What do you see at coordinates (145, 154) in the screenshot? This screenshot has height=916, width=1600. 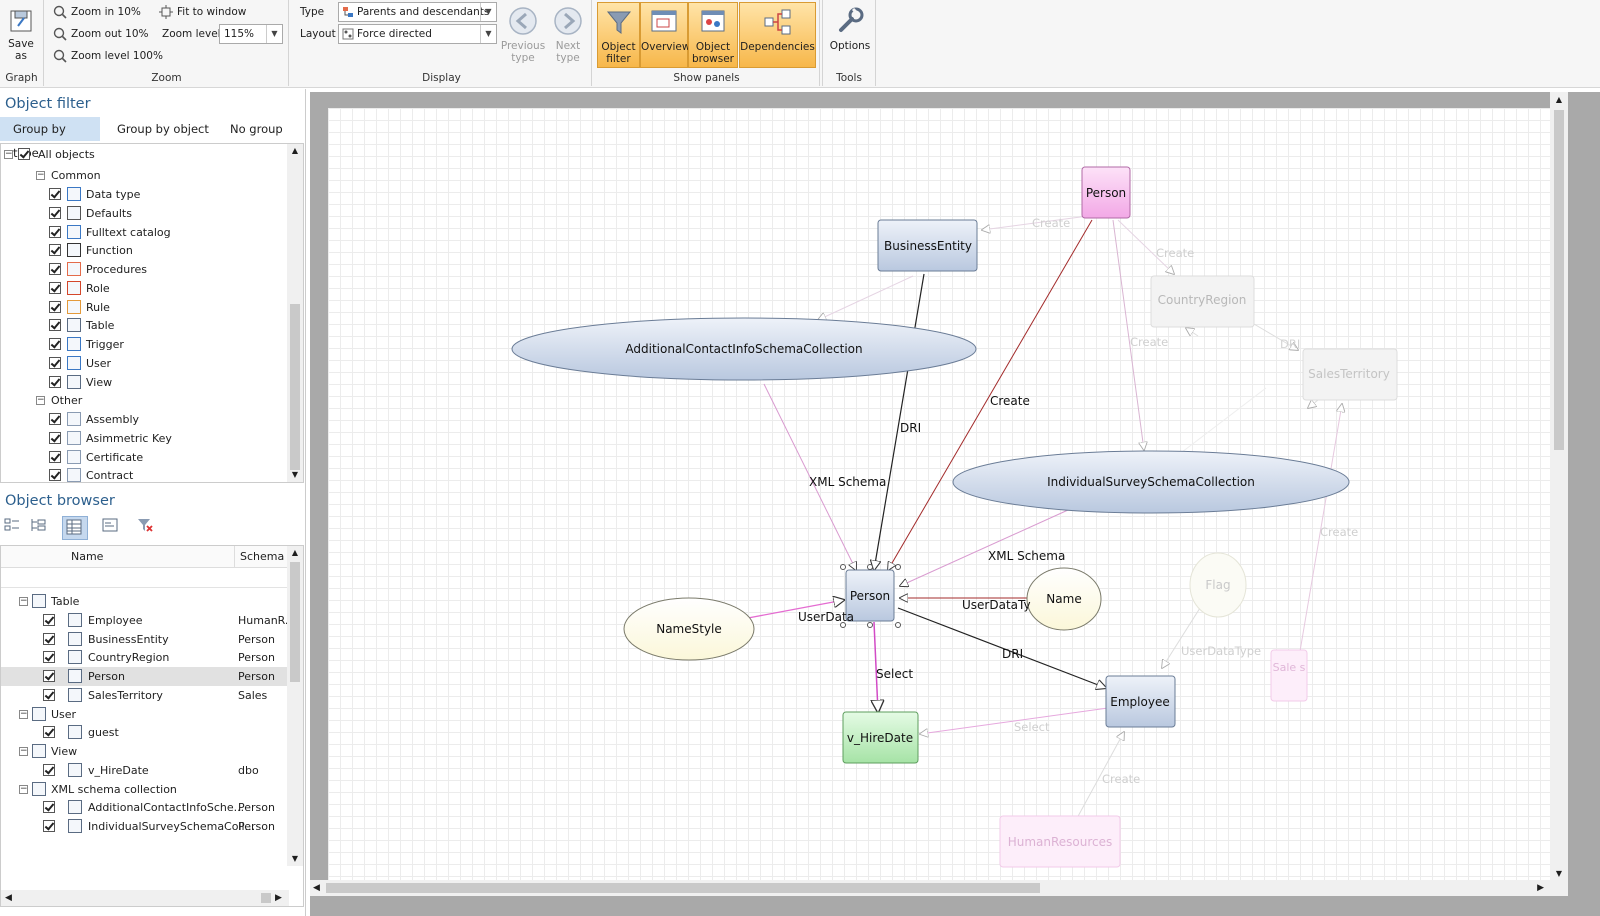 I see `tree-item-all-objects: − All objects` at bounding box center [145, 154].